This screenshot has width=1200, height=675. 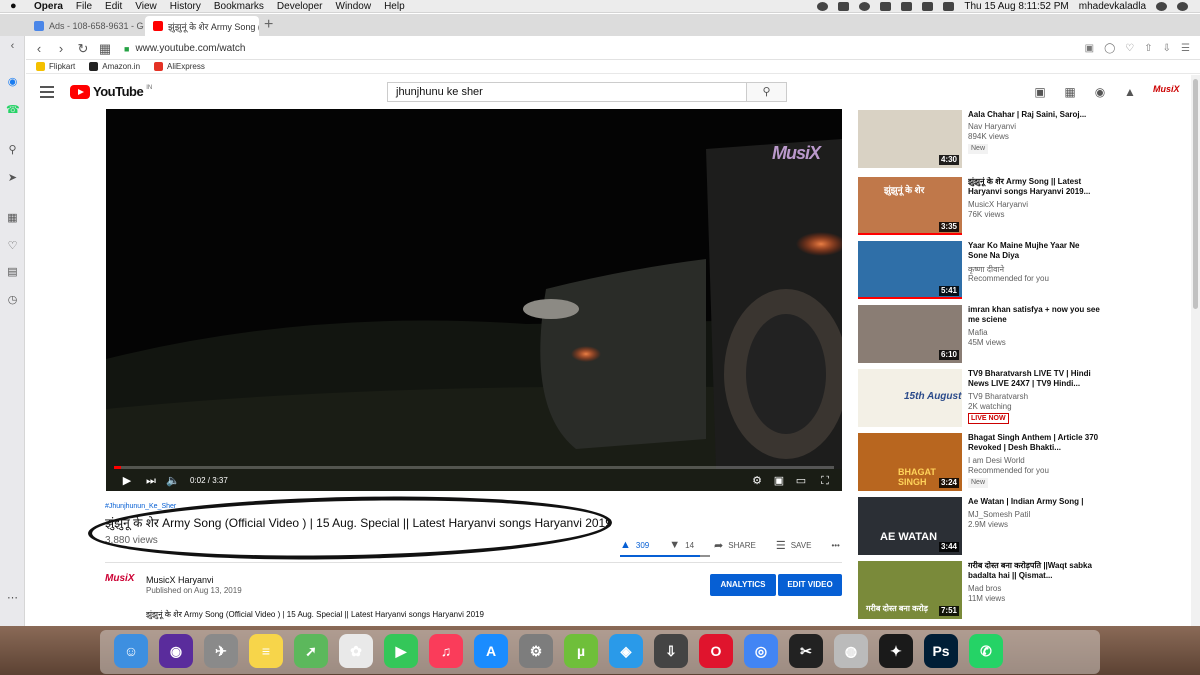 I want to click on rec-channel: I am Desi World, so click(x=996, y=460).